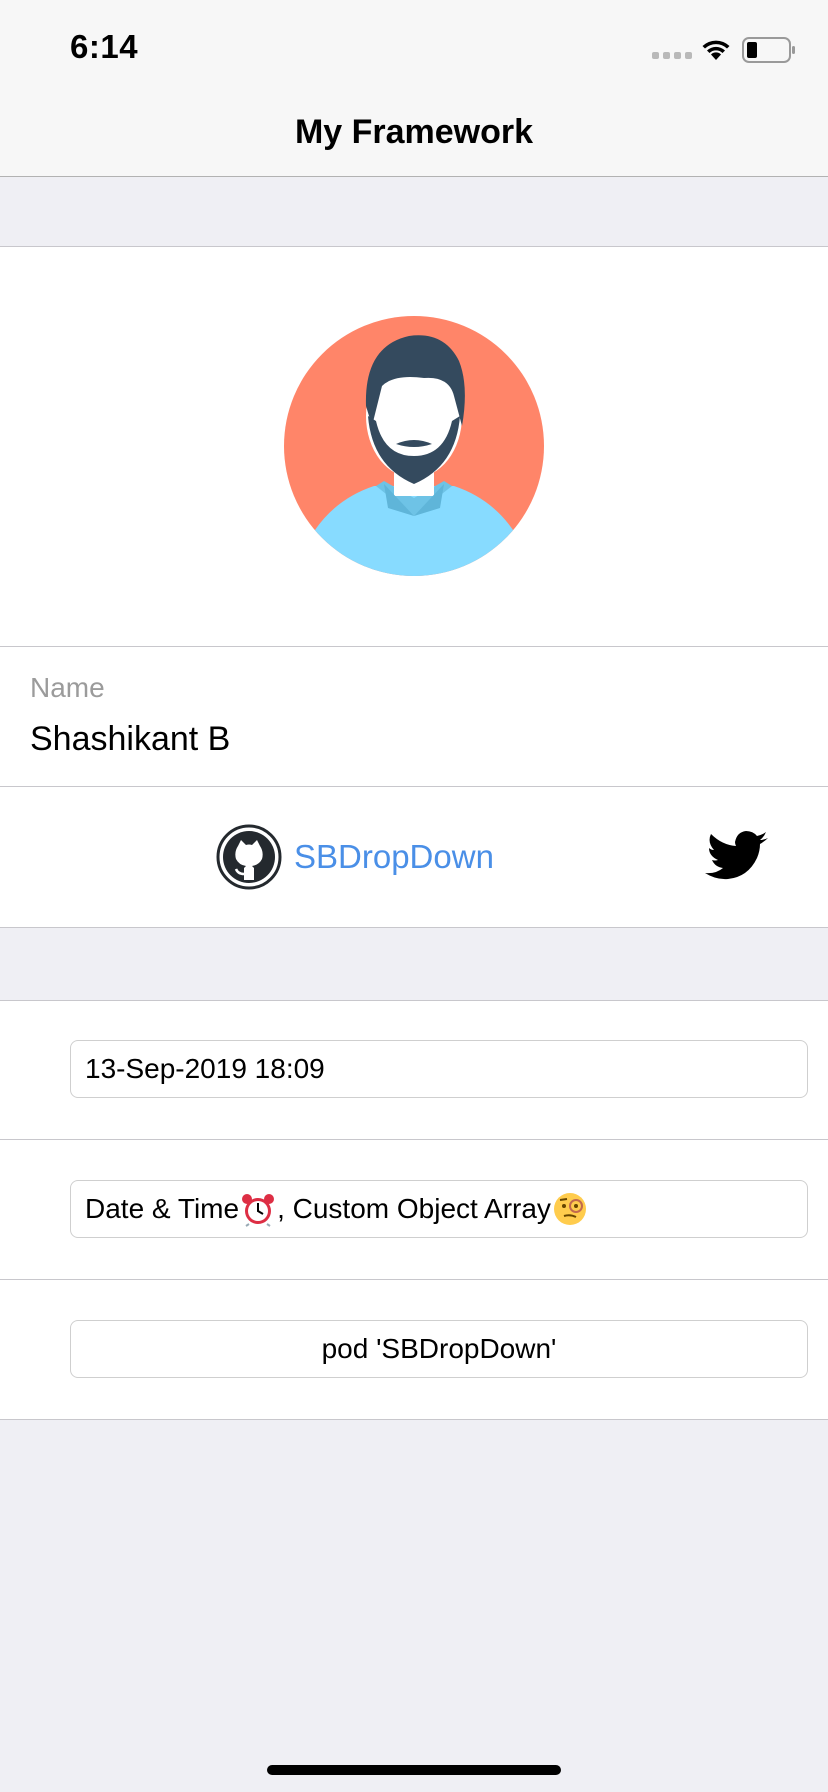  I want to click on wifi-icon, so click(716, 50).